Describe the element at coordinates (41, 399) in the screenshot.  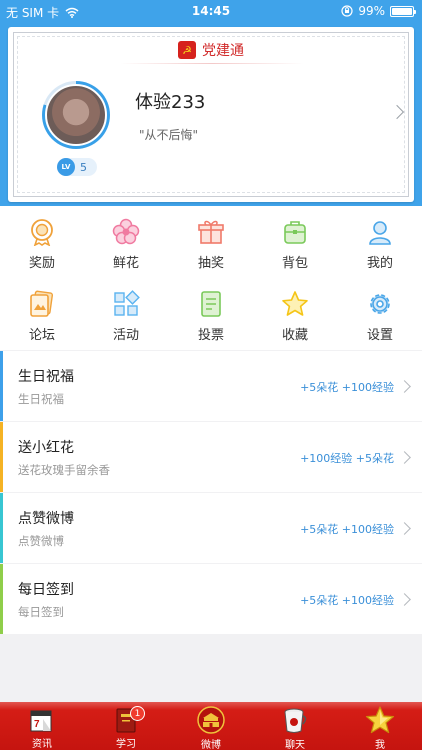
I see `task-subtitle: 生日祝福` at that location.